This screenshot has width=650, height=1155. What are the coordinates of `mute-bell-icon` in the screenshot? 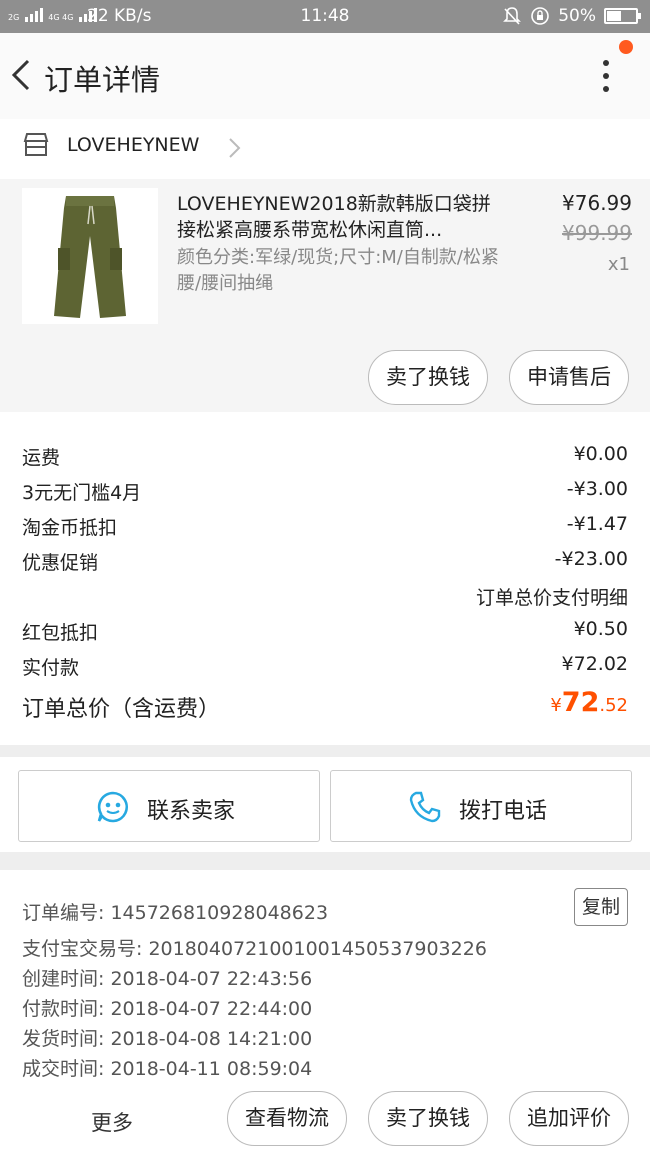 It's located at (512, 16).